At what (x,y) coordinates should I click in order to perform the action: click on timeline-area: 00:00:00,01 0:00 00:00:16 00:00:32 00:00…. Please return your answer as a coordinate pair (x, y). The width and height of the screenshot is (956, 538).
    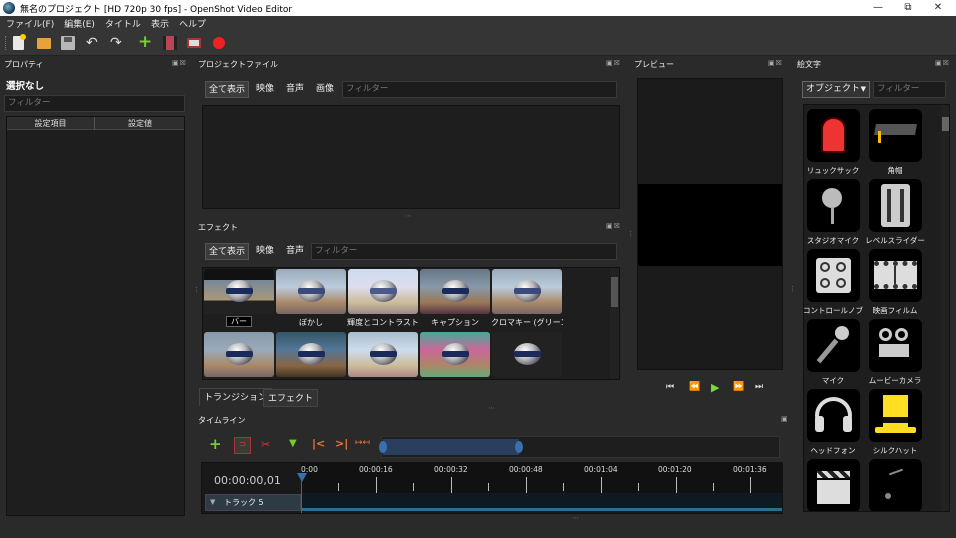
    Looking at the image, I should click on (492, 488).